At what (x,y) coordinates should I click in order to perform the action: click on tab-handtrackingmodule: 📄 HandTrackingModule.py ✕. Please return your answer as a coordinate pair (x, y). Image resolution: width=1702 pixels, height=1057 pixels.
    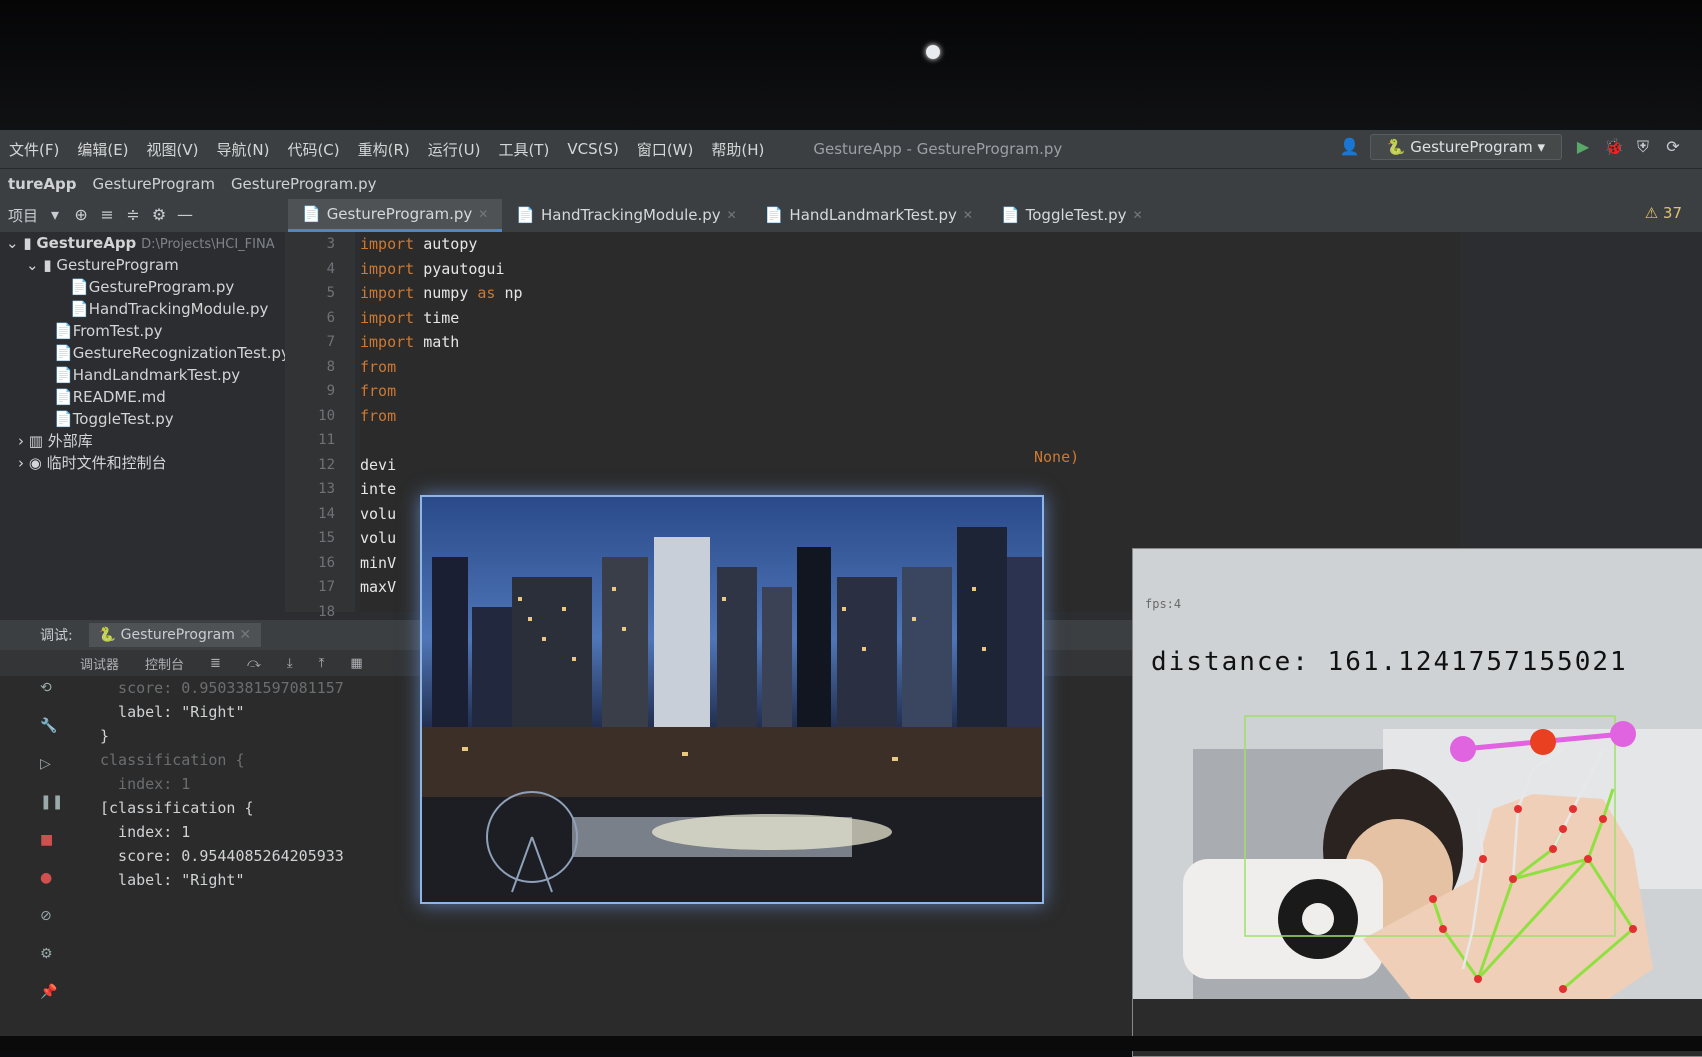
    Looking at the image, I should click on (626, 215).